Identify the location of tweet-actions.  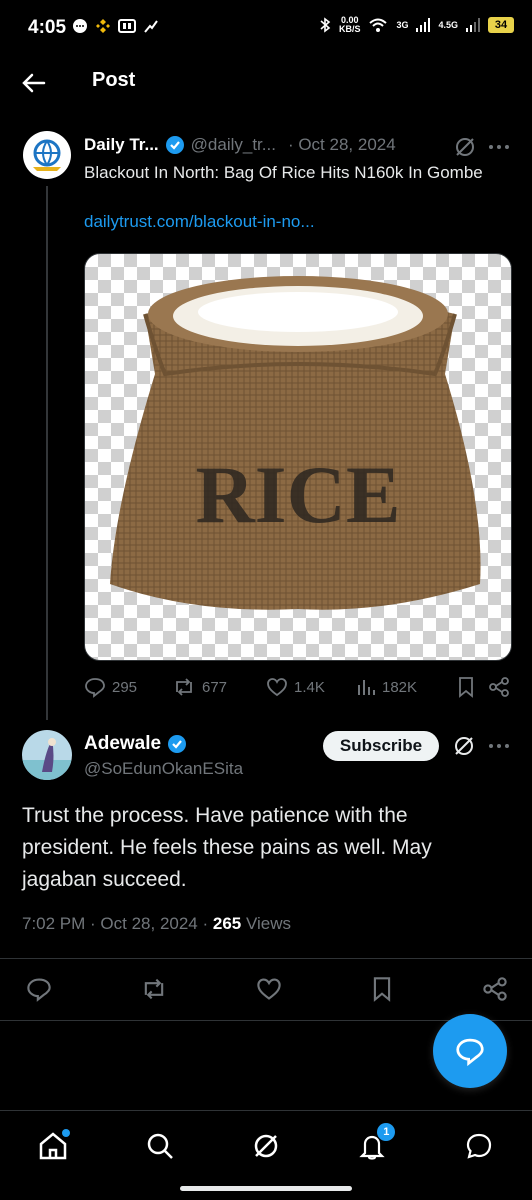
(267, 989).